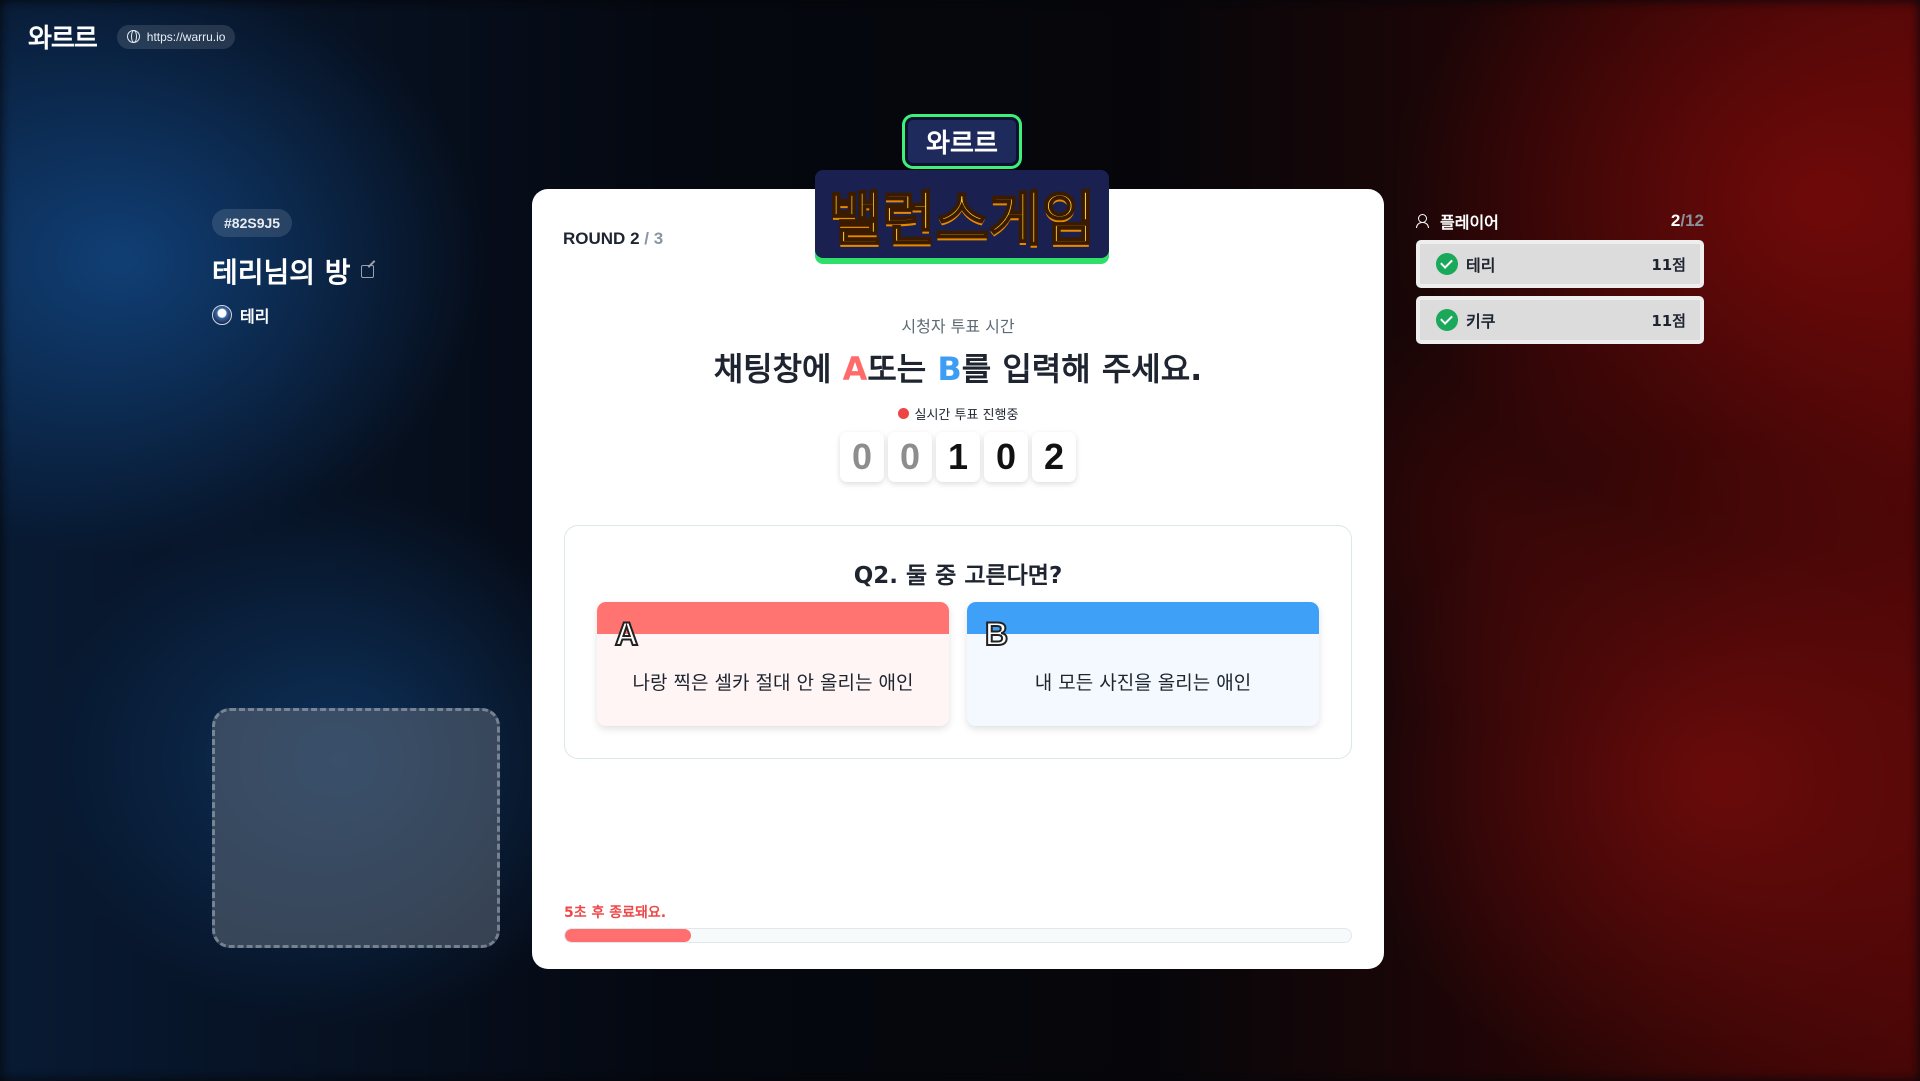 The image size is (1920, 1081). I want to click on player-name: 테리, so click(1481, 265).